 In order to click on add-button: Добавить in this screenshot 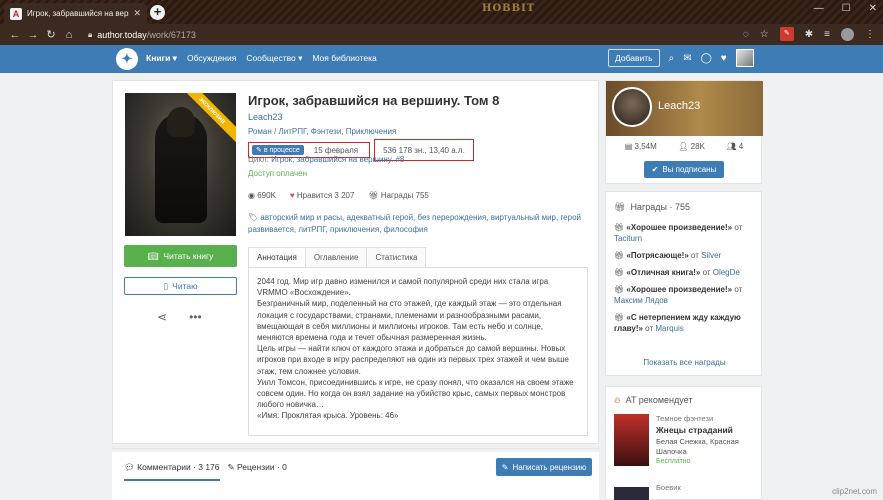, I will do `click(634, 58)`.